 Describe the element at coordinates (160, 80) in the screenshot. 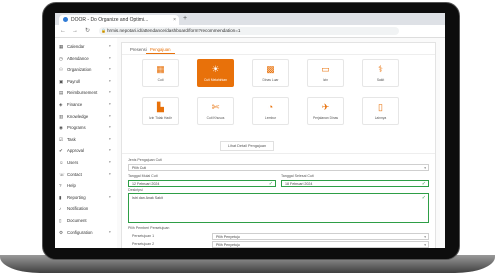

I see `request-tile-label: Cuti` at that location.